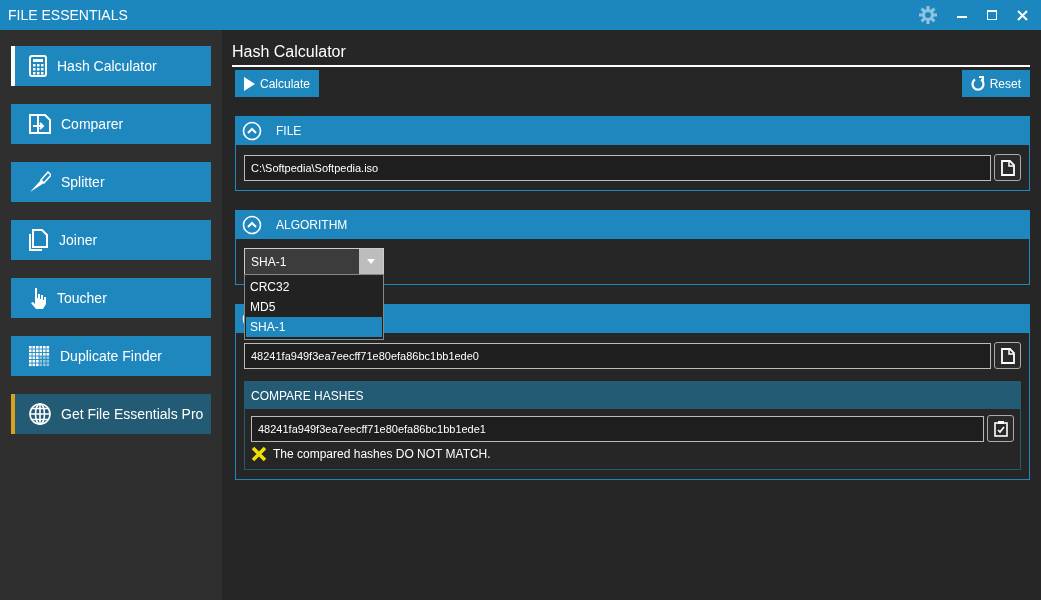  Describe the element at coordinates (289, 131) in the screenshot. I see `section-title: FILE` at that location.